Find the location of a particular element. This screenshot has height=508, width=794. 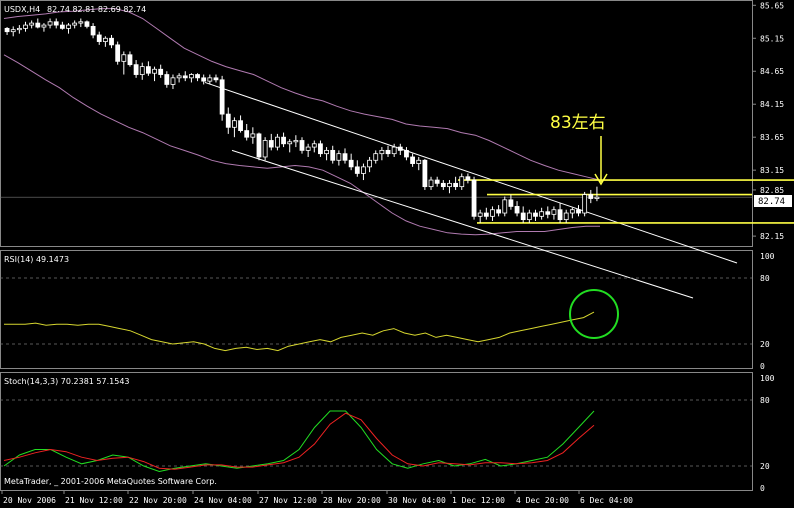

stoch-signal-line is located at coordinates (299, 441).